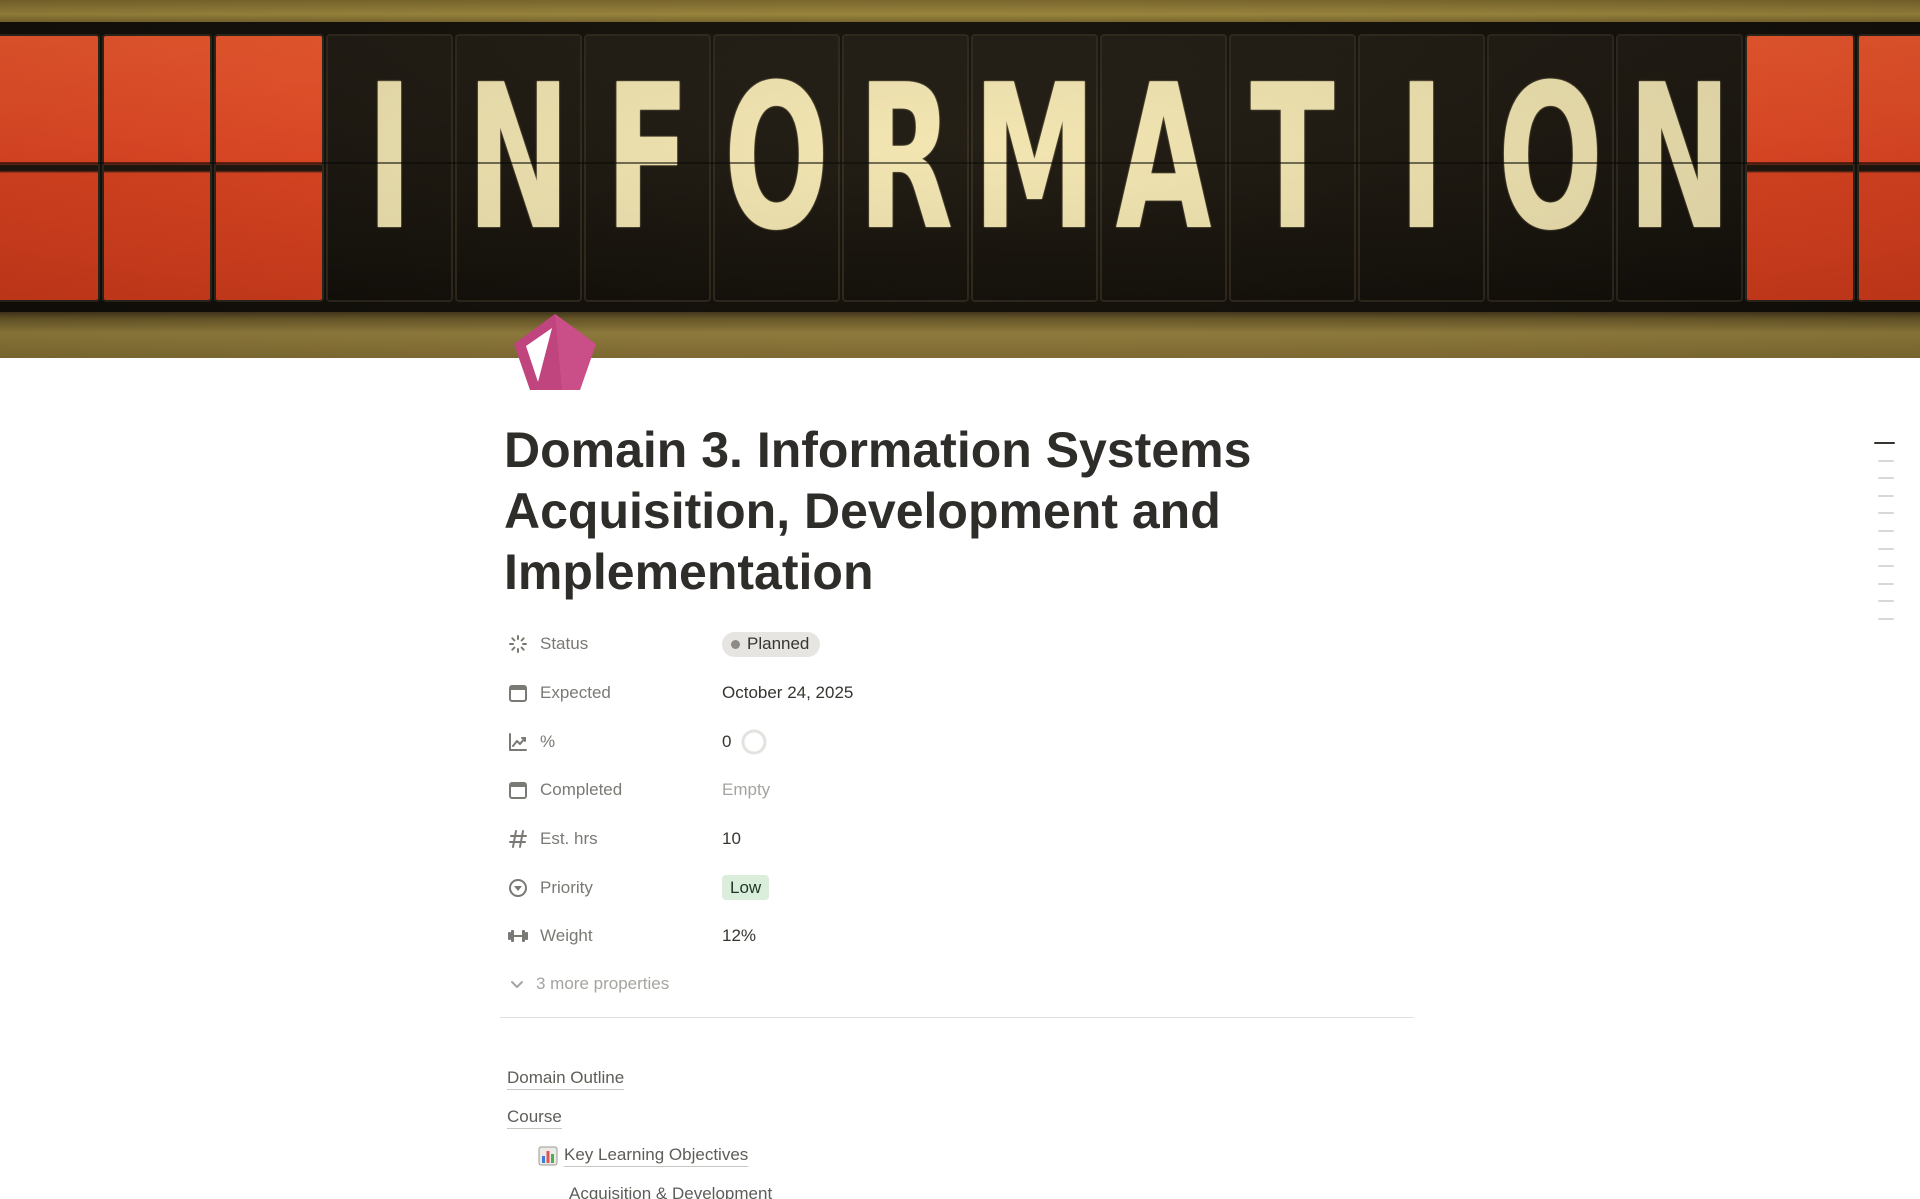  What do you see at coordinates (731, 839) in the screenshot?
I see `property-value: 10` at bounding box center [731, 839].